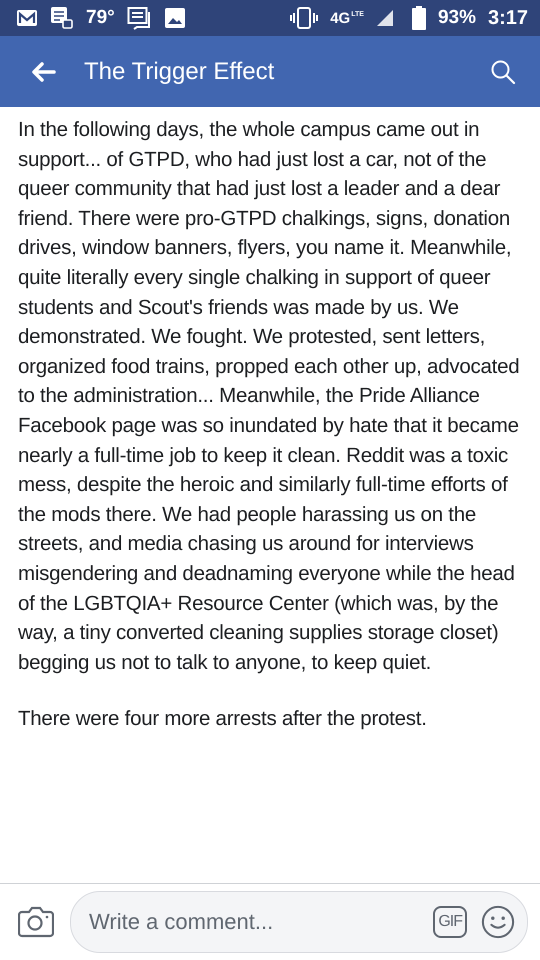  Describe the element at coordinates (139, 18) in the screenshot. I see `chat-icon` at that location.